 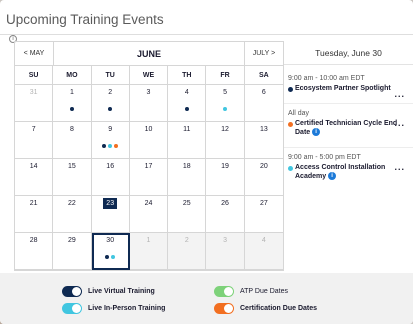 I want to click on day-number: 26, so click(x=225, y=203).